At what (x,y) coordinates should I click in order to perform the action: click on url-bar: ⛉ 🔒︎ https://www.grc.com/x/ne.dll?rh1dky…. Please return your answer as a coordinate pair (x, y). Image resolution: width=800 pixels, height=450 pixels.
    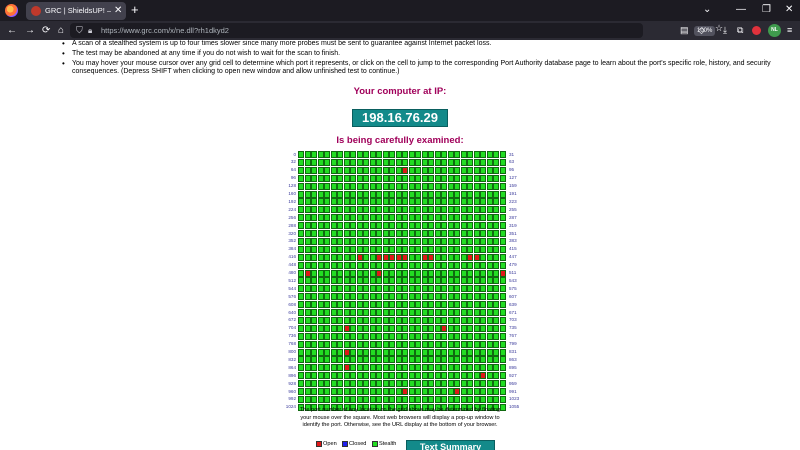
    Looking at the image, I should click on (393, 30).